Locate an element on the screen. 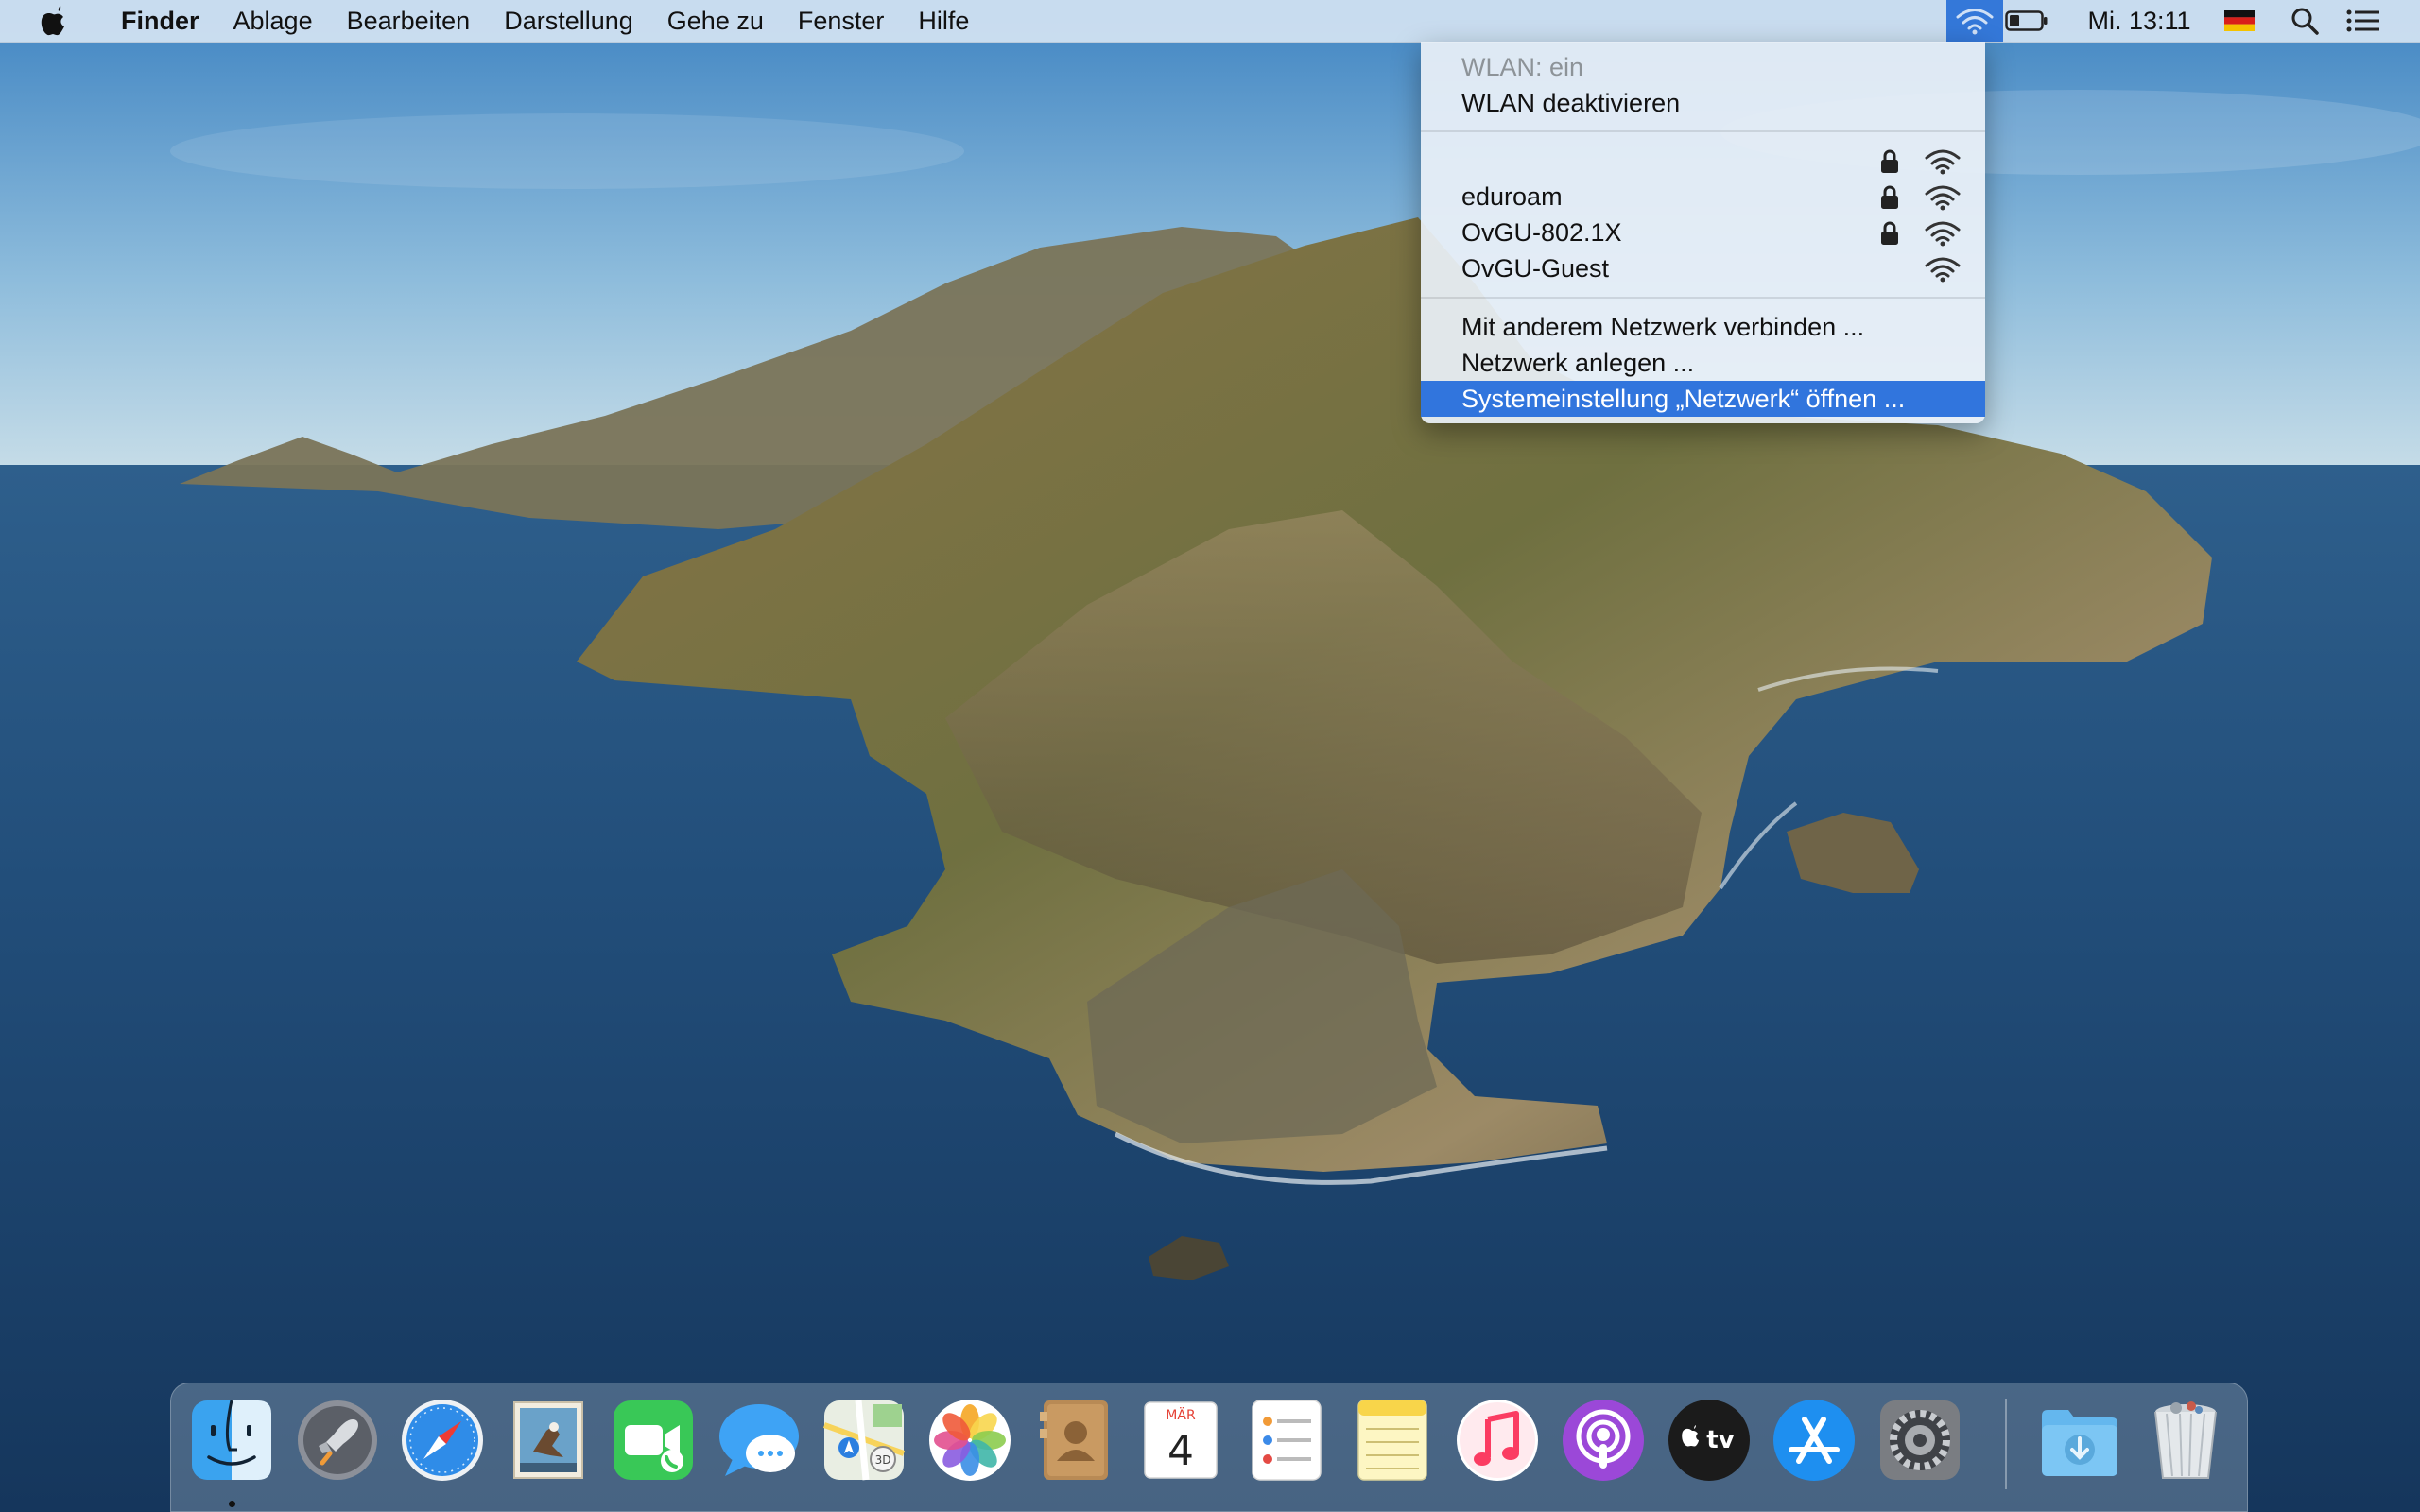  reminders-icon is located at coordinates (1286, 1440).